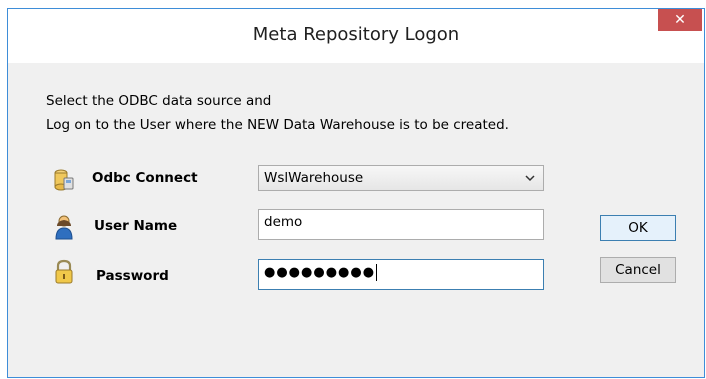 This screenshot has width=706, height=379. What do you see at coordinates (638, 228) in the screenshot?
I see `ok-button: OK` at bounding box center [638, 228].